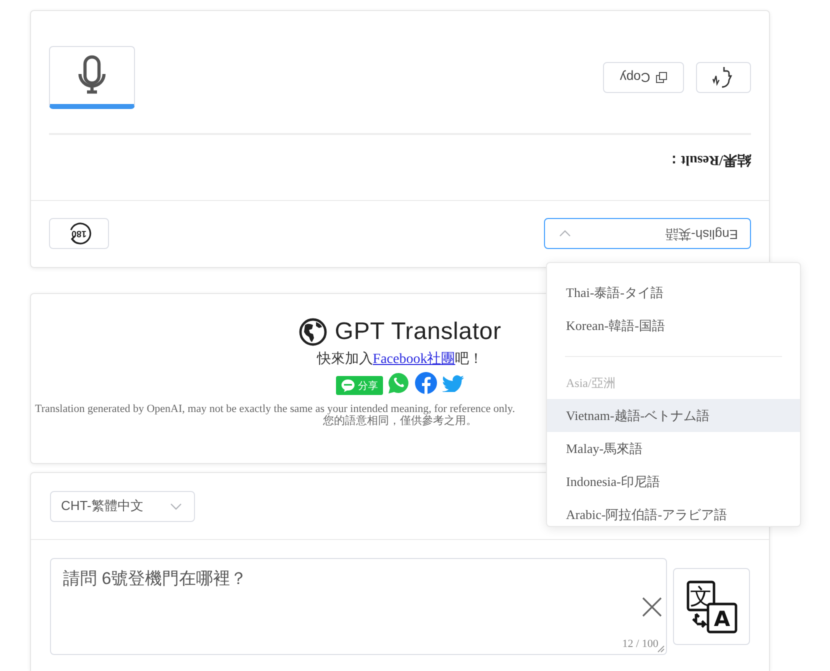  Describe the element at coordinates (399, 383) in the screenshot. I see `whatsapp-icon` at that location.